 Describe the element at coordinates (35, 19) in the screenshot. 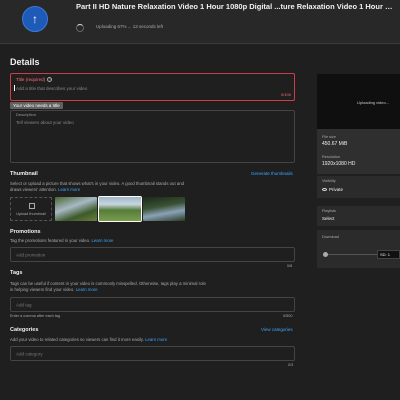

I see `upload-icon: ↑` at that location.